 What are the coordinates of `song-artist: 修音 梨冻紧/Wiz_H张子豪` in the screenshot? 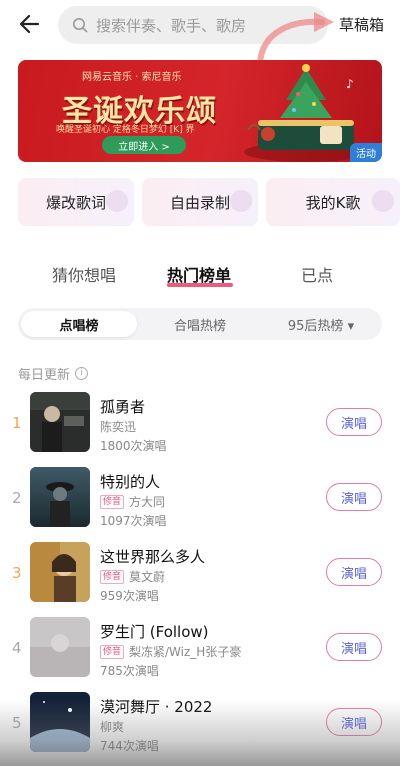 It's located at (170, 651).